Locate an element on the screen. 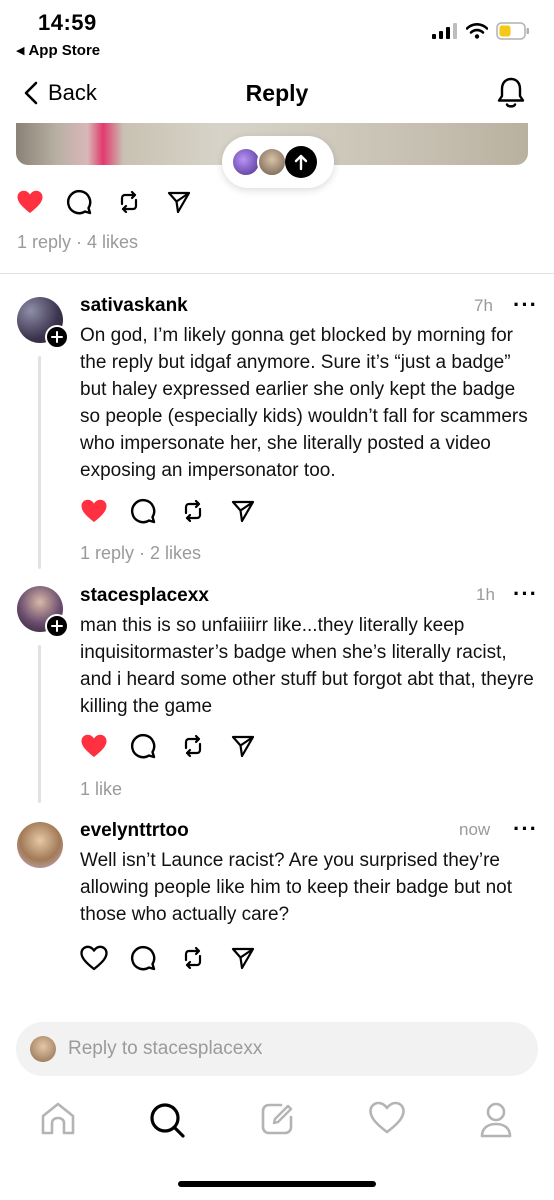  home-icon is located at coordinates (58, 1118).